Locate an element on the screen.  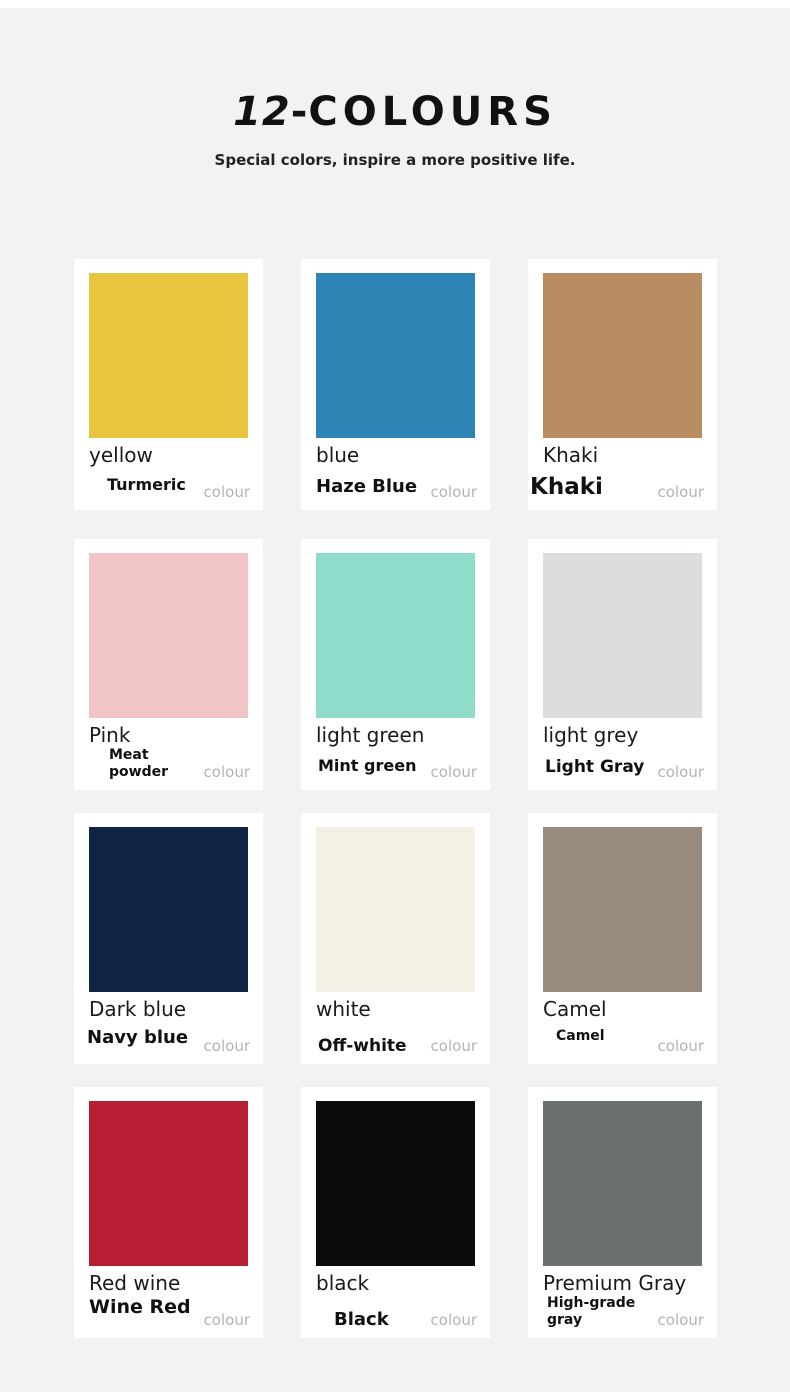
swatch-card-blue: blue Haze Blue colour is located at coordinates (395, 384).